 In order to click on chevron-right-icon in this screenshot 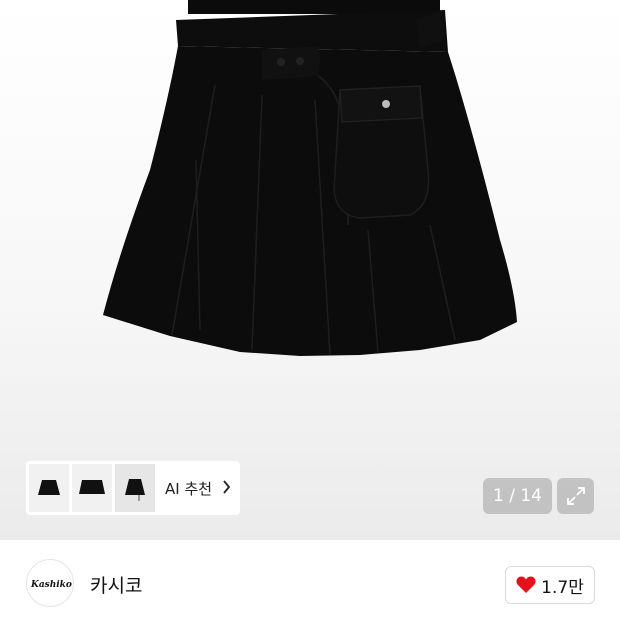, I will do `click(226, 488)`.